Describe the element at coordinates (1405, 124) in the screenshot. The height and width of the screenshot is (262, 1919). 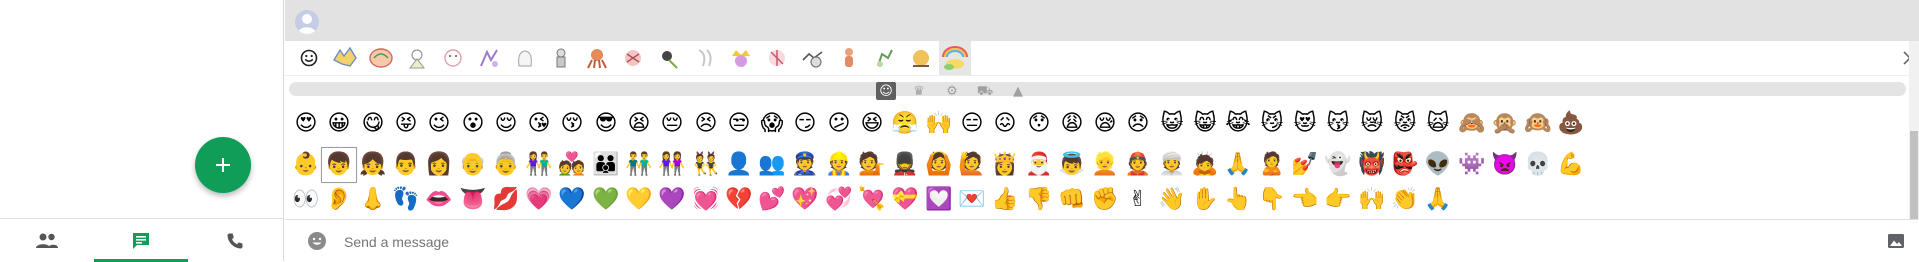
I see `emoji-item: 😾` at that location.